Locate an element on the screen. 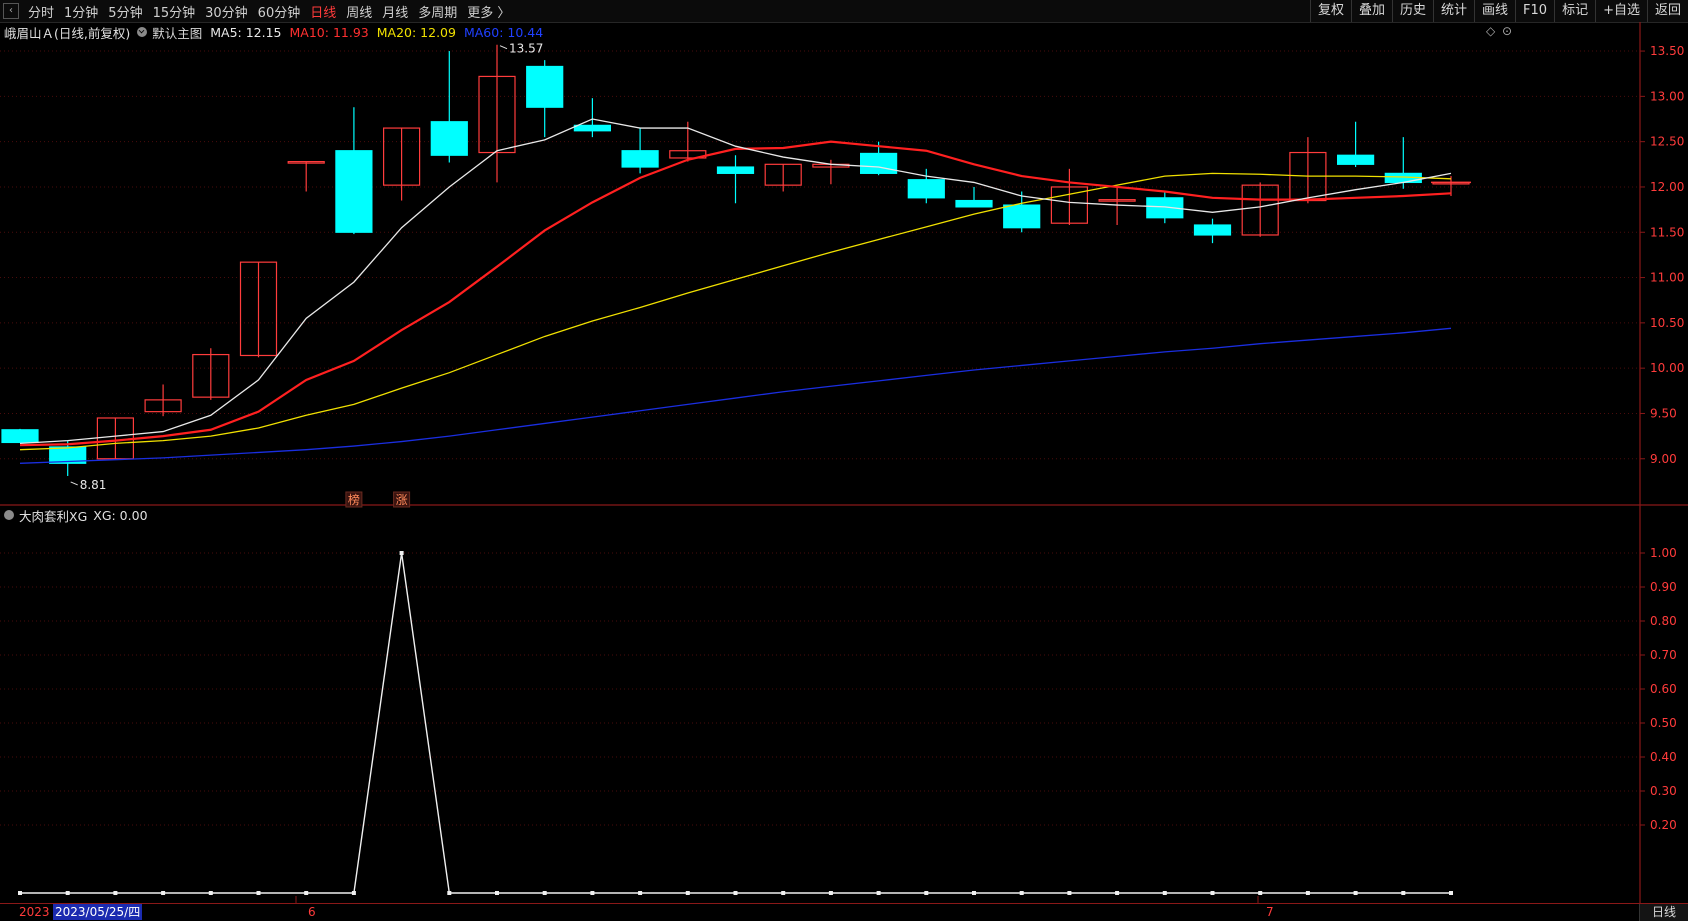  y-tick-label: 12.50 is located at coordinates (1667, 142).